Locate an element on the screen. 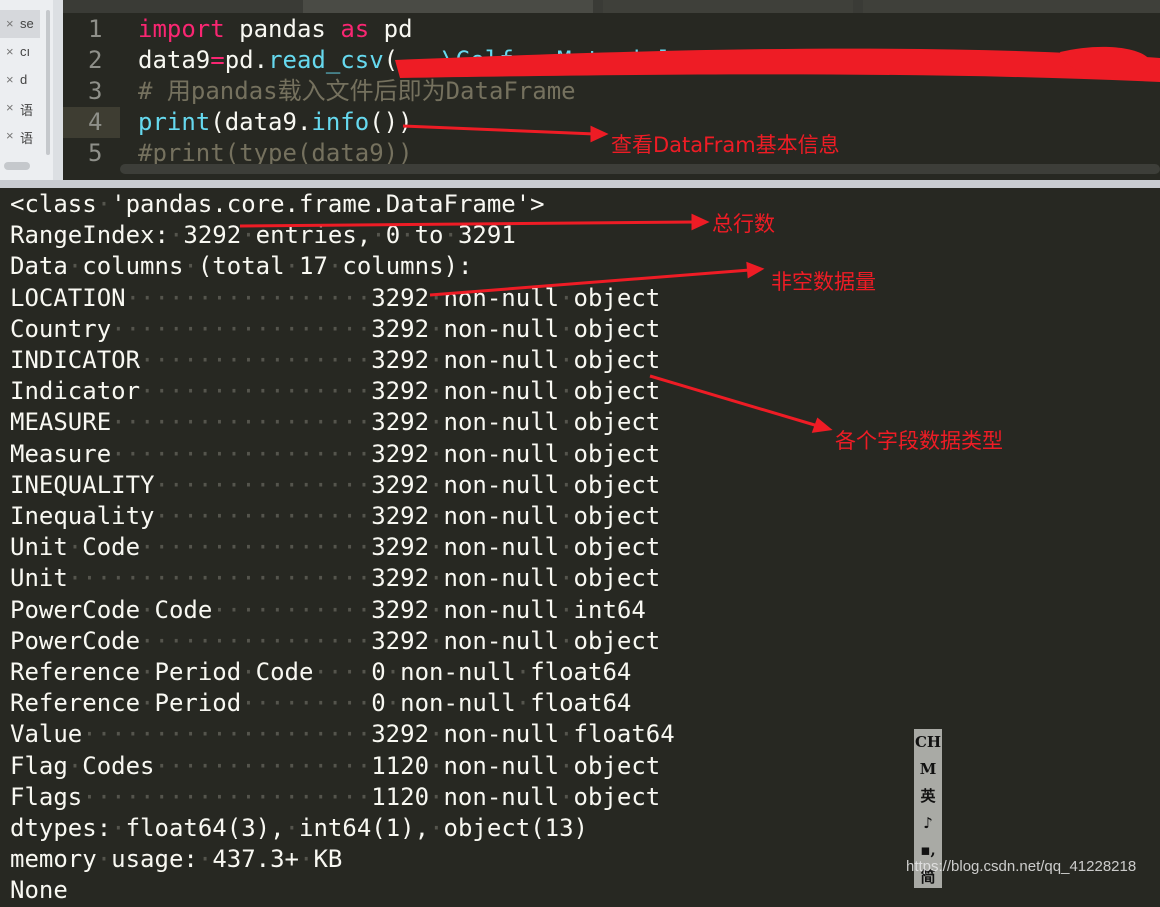 Image resolution: width=1160 pixels, height=907 pixels. column-name: Unit is located at coordinates (39, 578).